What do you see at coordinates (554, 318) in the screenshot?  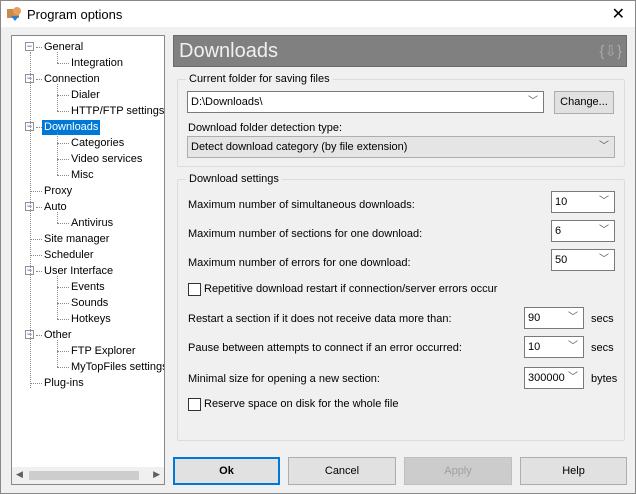 I see `restart-section-select: 90 ﹀` at bounding box center [554, 318].